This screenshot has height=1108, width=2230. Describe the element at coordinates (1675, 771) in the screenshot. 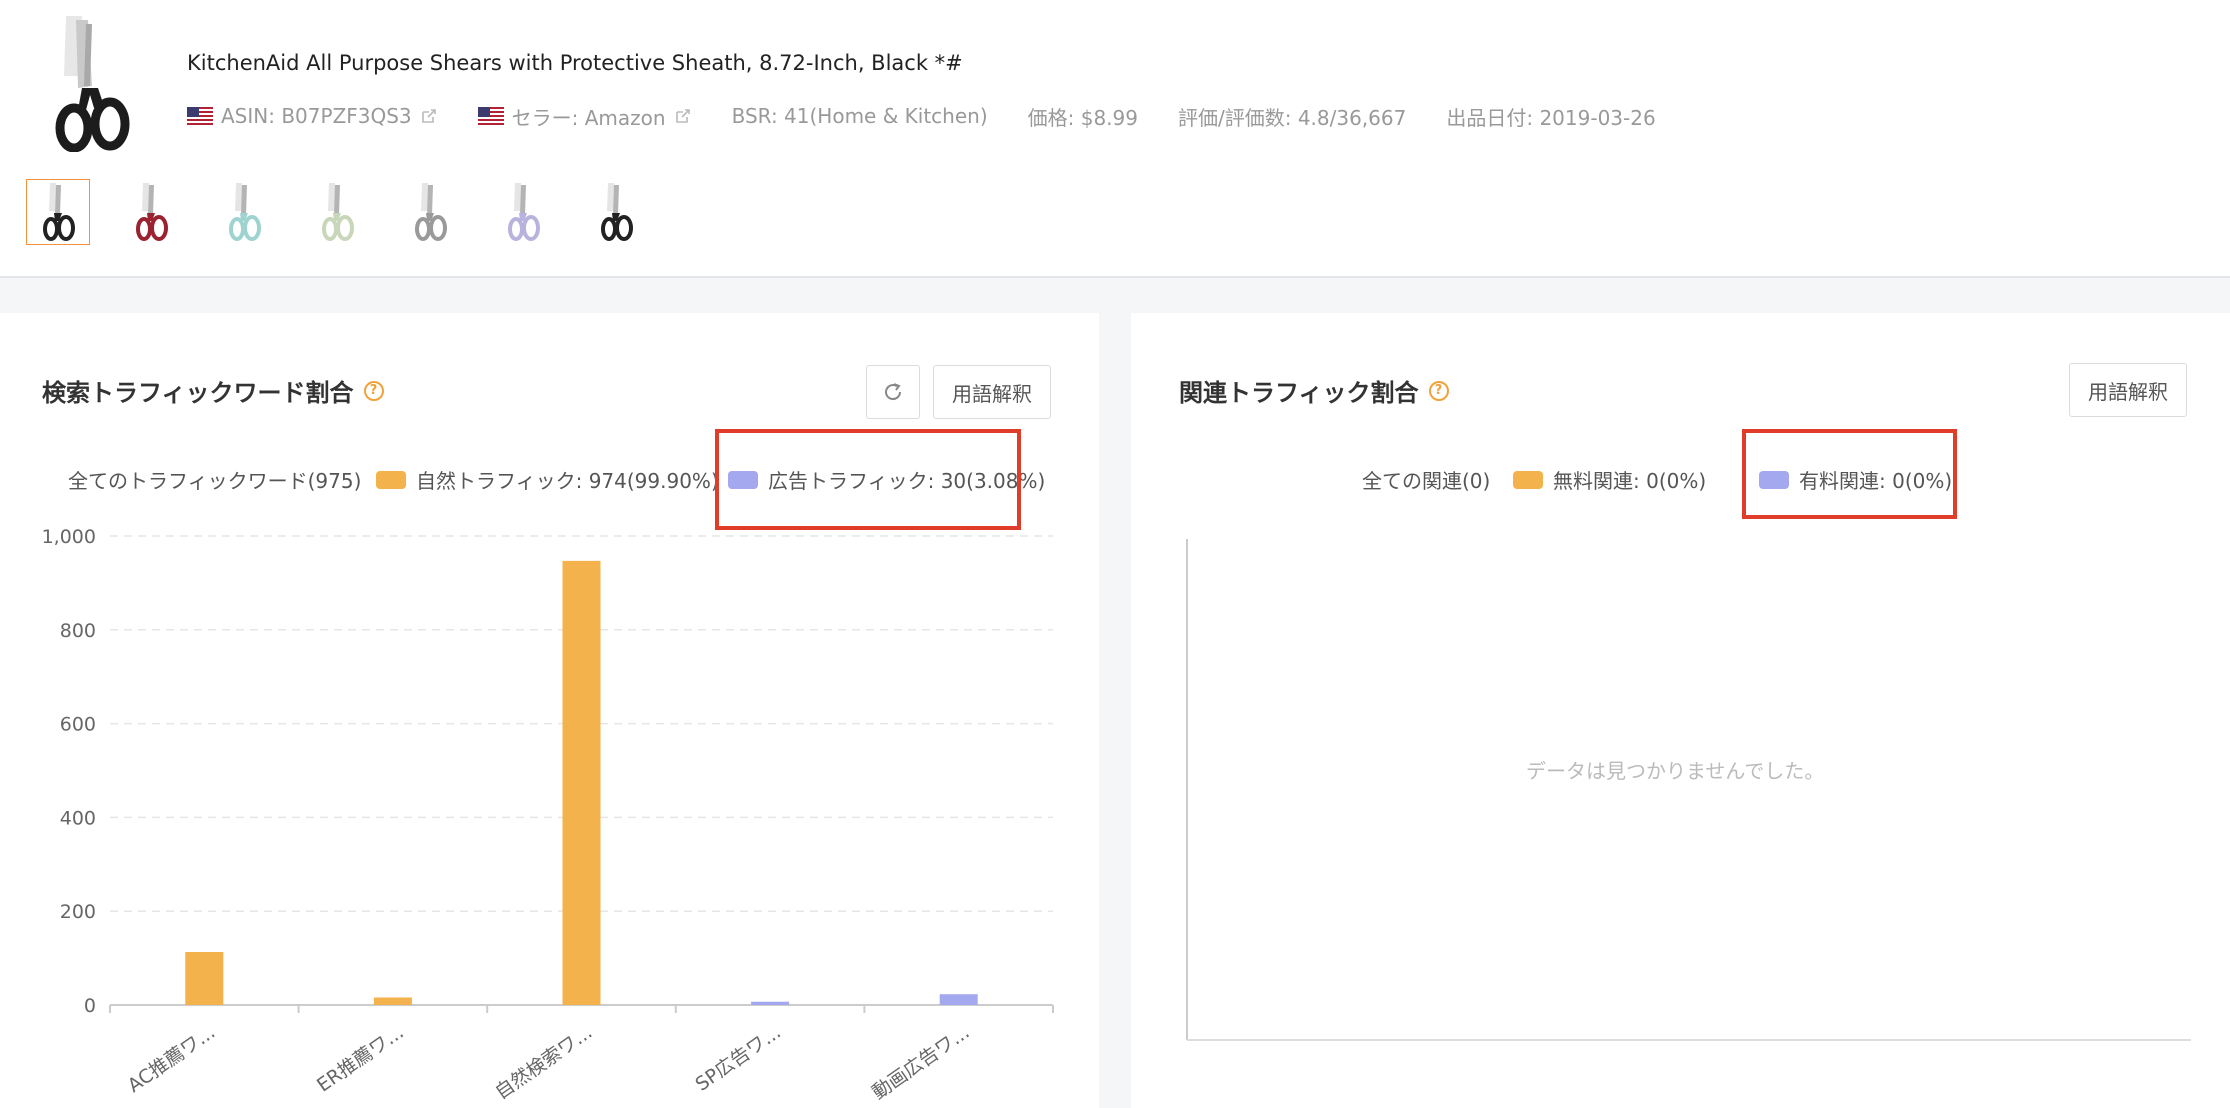

I see `empty-message: データは見つかりませんでした。` at that location.